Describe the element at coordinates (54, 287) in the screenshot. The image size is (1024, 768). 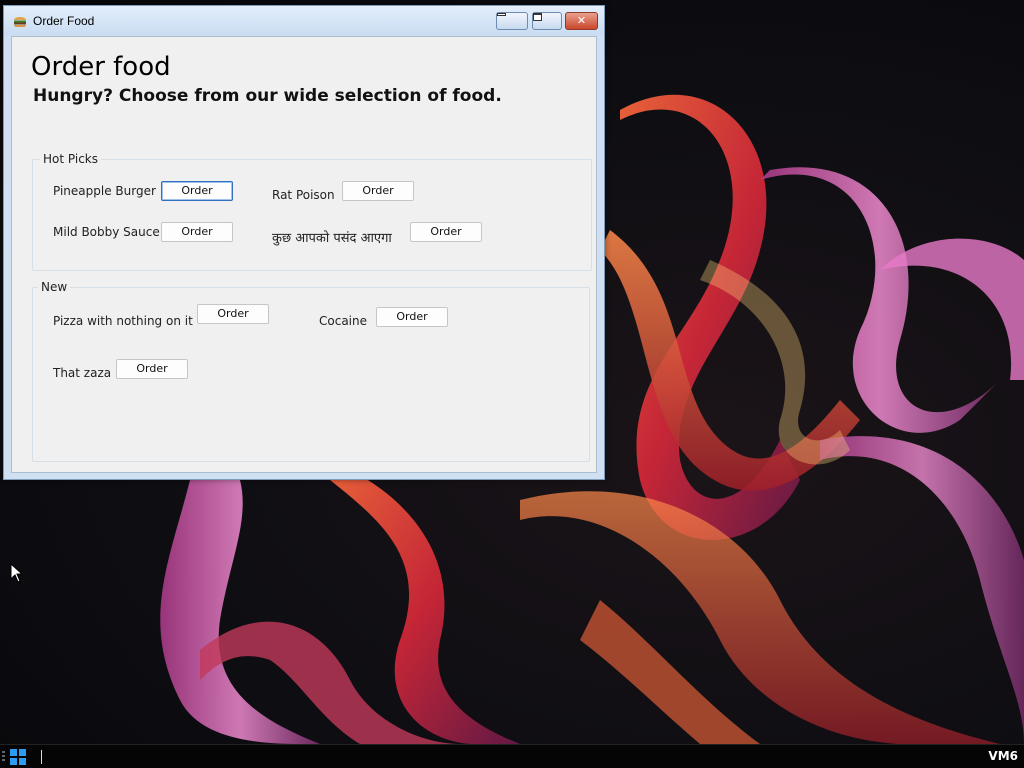
I see `new-legend: New` at that location.